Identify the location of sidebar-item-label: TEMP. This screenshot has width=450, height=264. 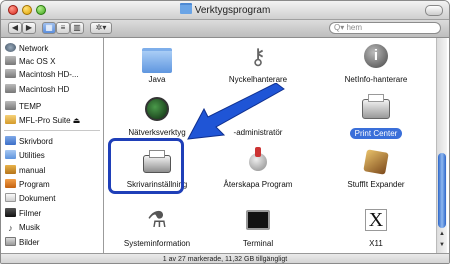
(30, 106).